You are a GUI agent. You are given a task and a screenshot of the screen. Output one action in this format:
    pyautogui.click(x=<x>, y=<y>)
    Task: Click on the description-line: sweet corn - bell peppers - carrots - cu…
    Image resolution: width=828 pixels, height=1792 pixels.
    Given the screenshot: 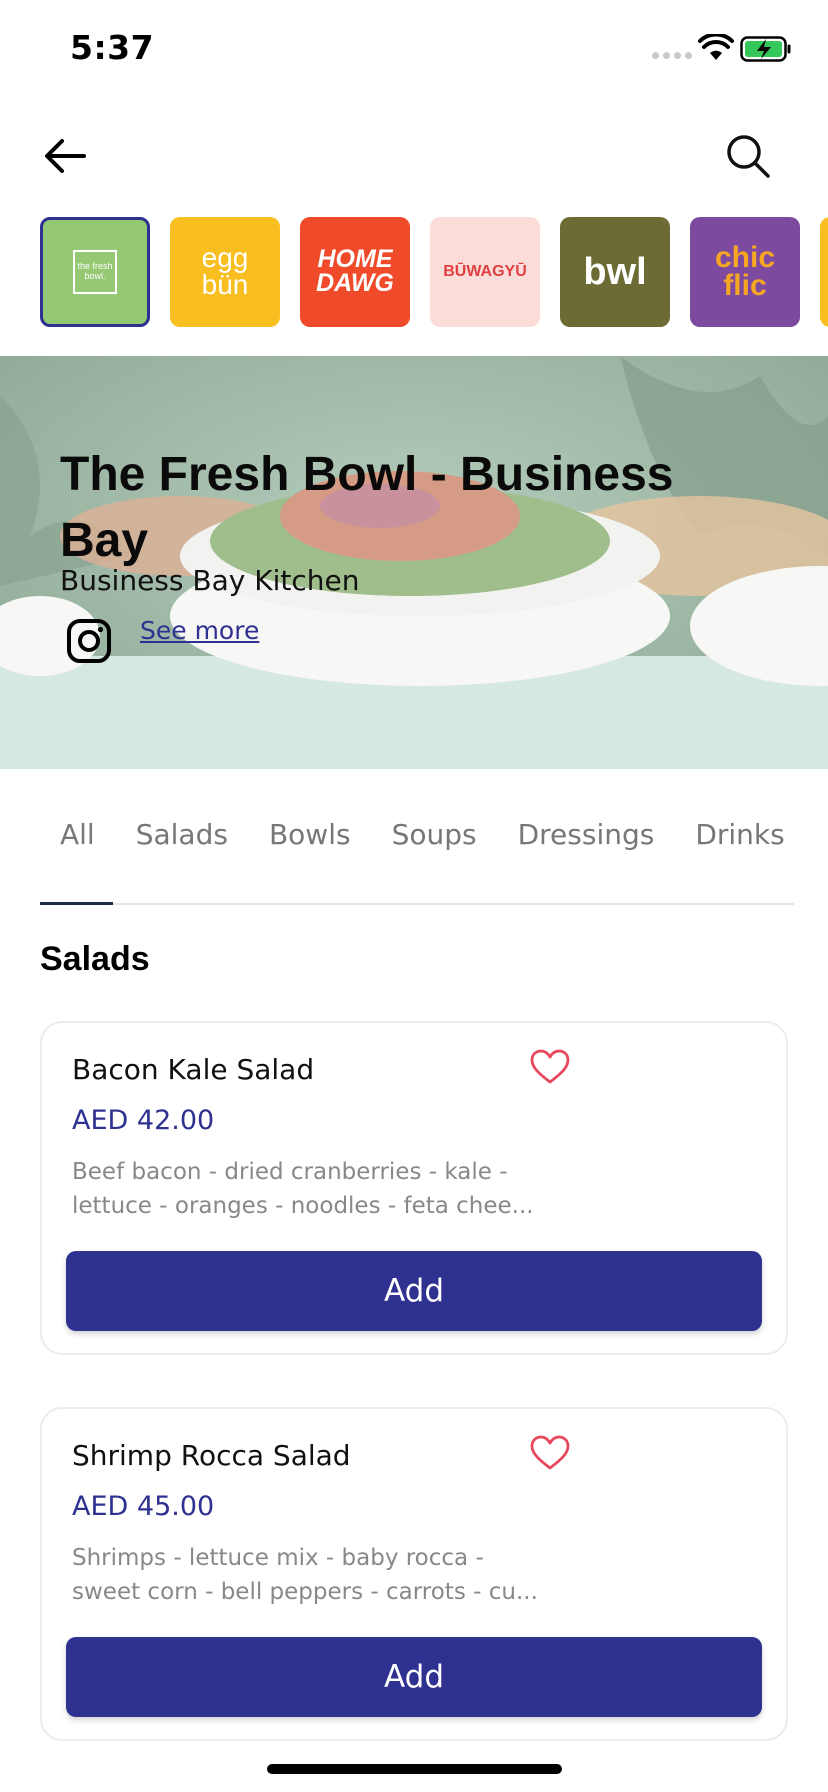 What is the action you would take?
    pyautogui.click(x=305, y=1592)
    